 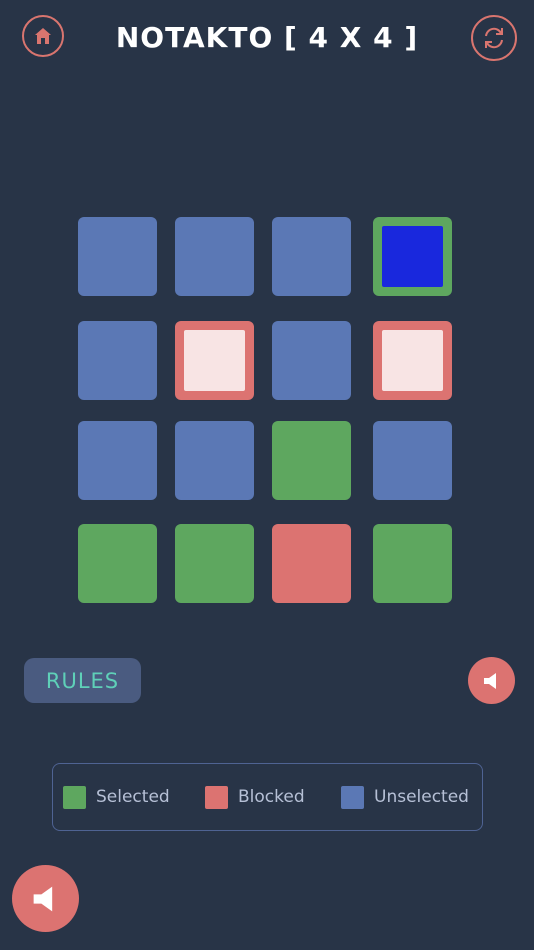 I want to click on board-cell-r4-c4, so click(x=412, y=563).